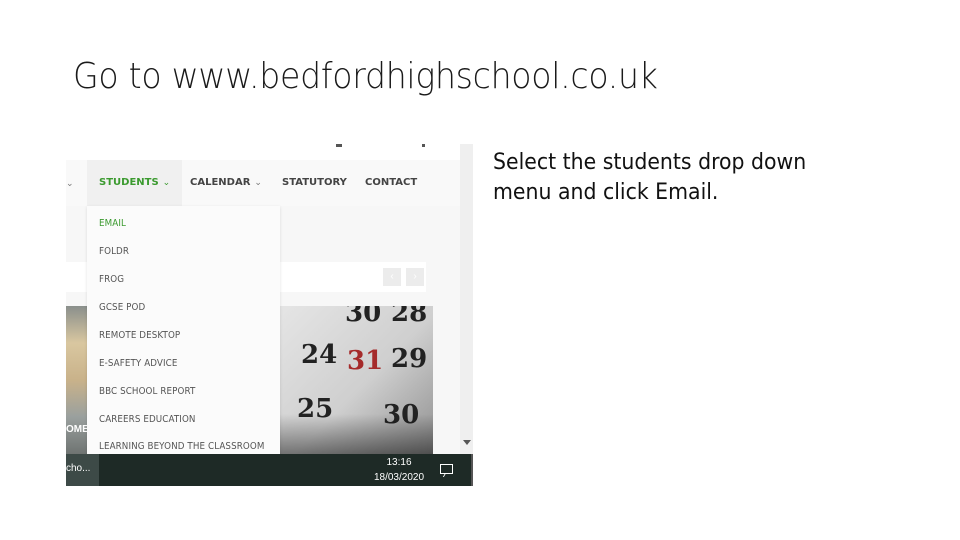  I want to click on nav-contact: CONTACT, so click(391, 183).